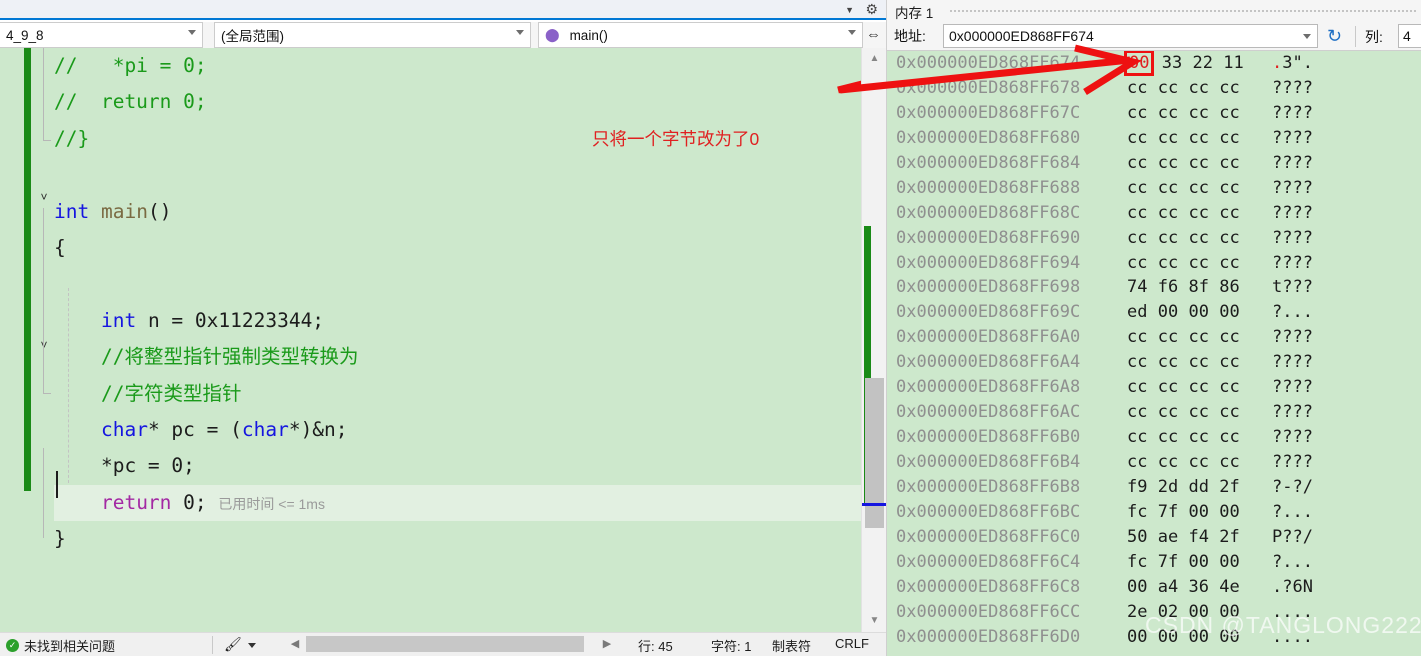  I want to click on memory-row: 0x000000ED868FF694 cc cc cc cc????, so click(1154, 263).